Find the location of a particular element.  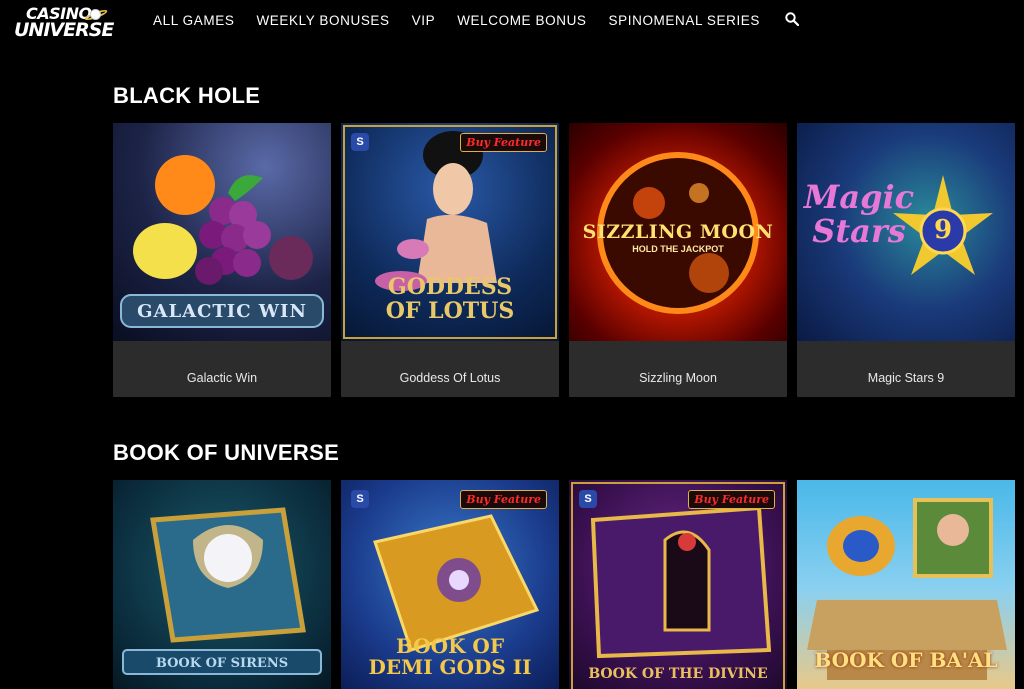

section-title-book-of-universe: BOOK OF UNIVERSE is located at coordinates (226, 452).